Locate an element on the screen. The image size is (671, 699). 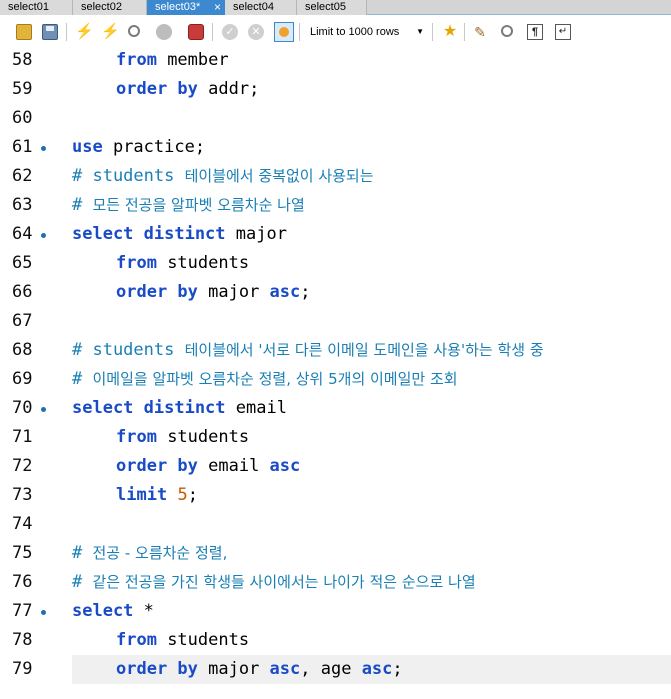
close-icon: × is located at coordinates (217, 7).